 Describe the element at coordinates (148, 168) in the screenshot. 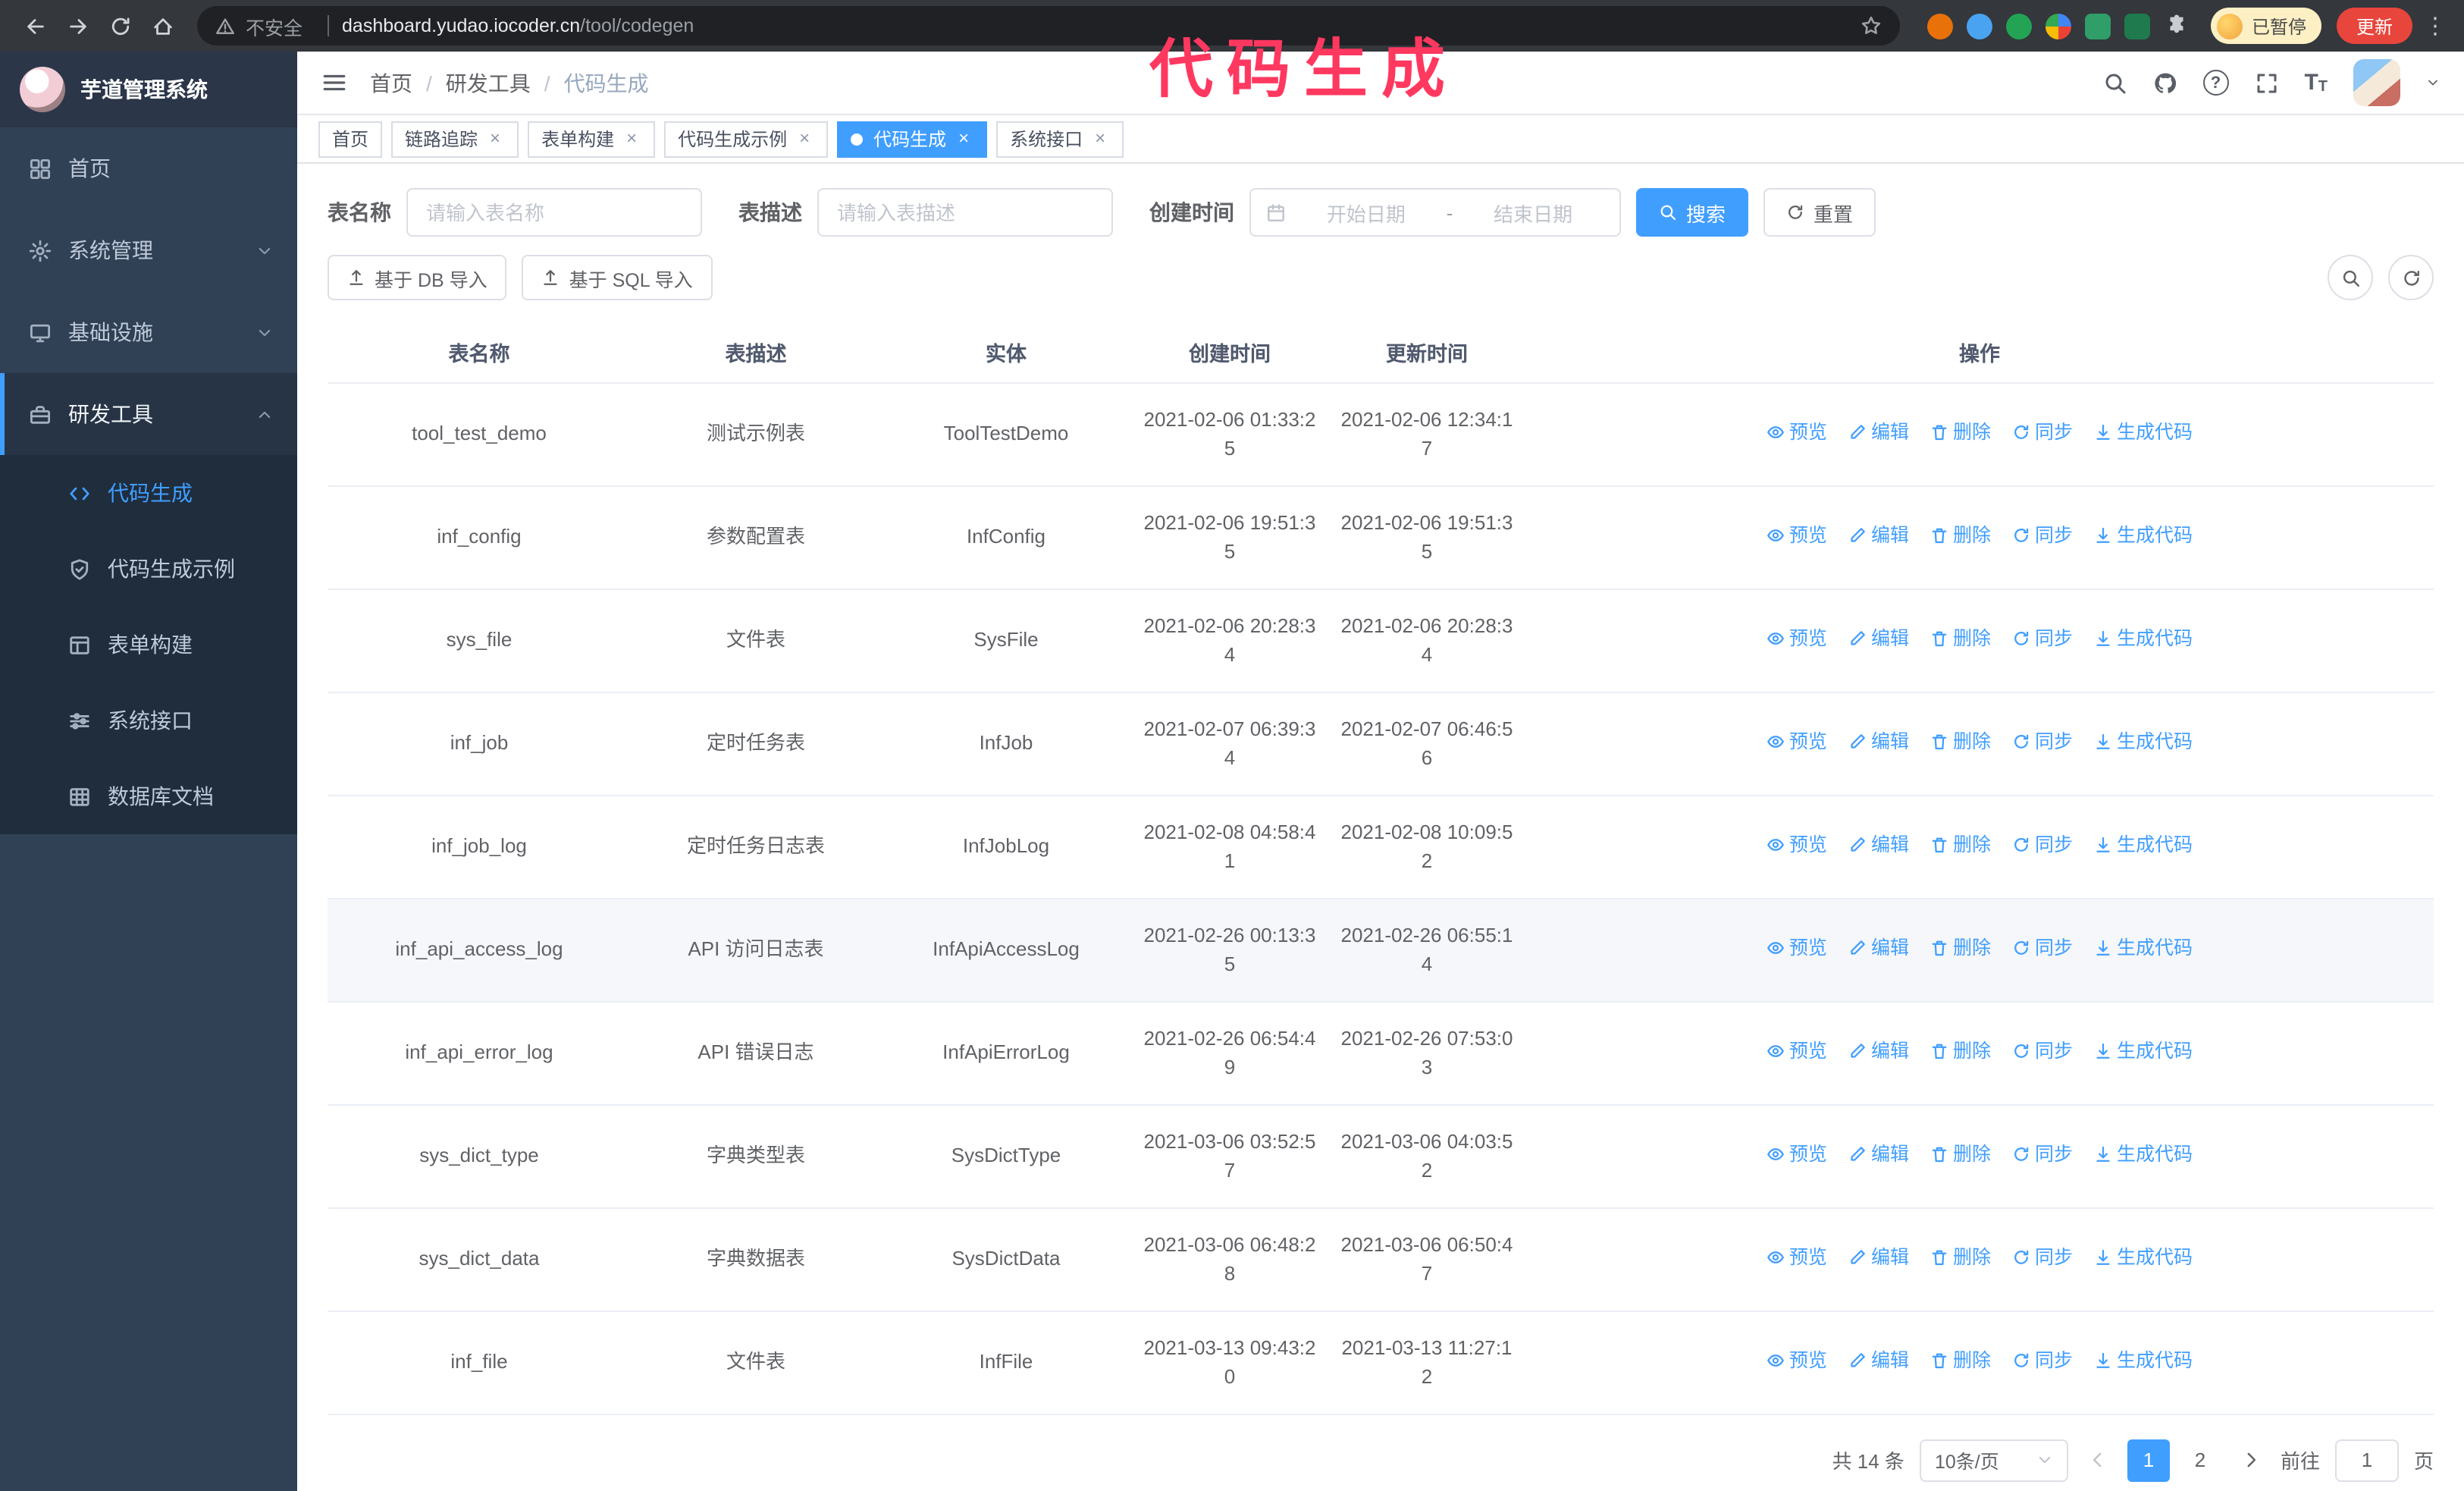

I see `sidebar-item-home: 首页` at that location.